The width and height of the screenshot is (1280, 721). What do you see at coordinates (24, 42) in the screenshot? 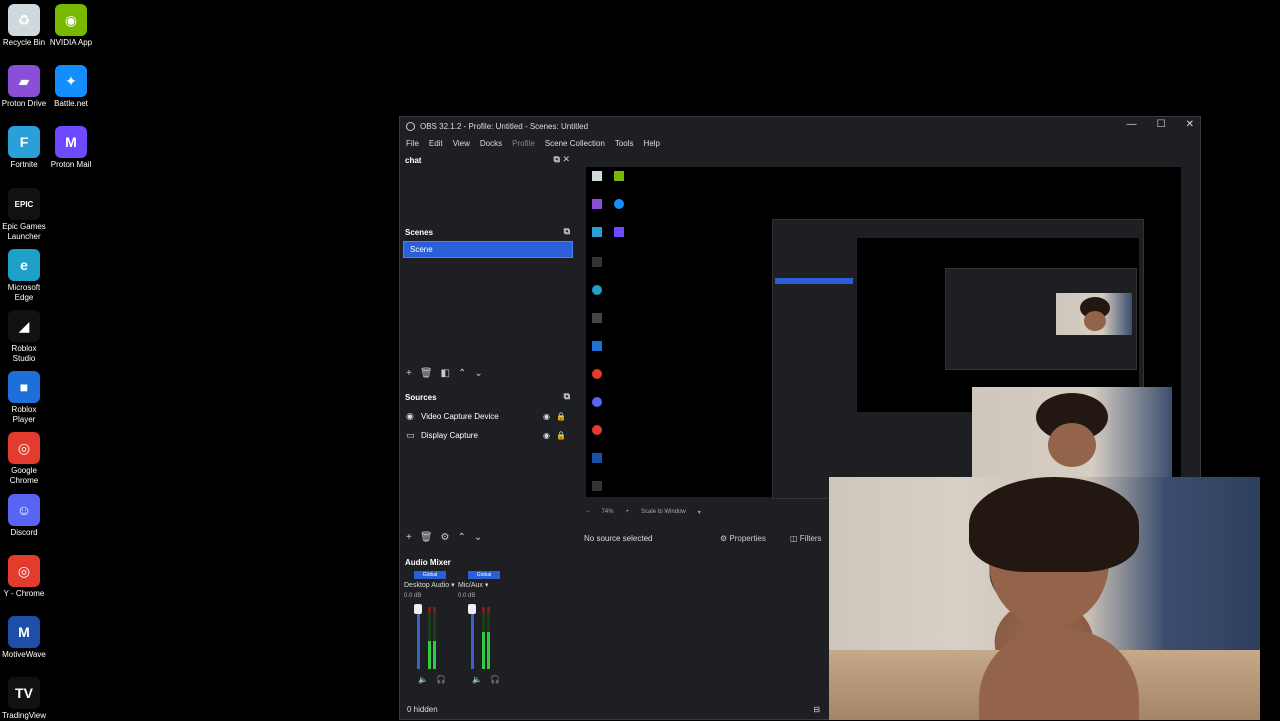
I see `desktop-shortcut-label: Recycle Bin` at bounding box center [24, 42].